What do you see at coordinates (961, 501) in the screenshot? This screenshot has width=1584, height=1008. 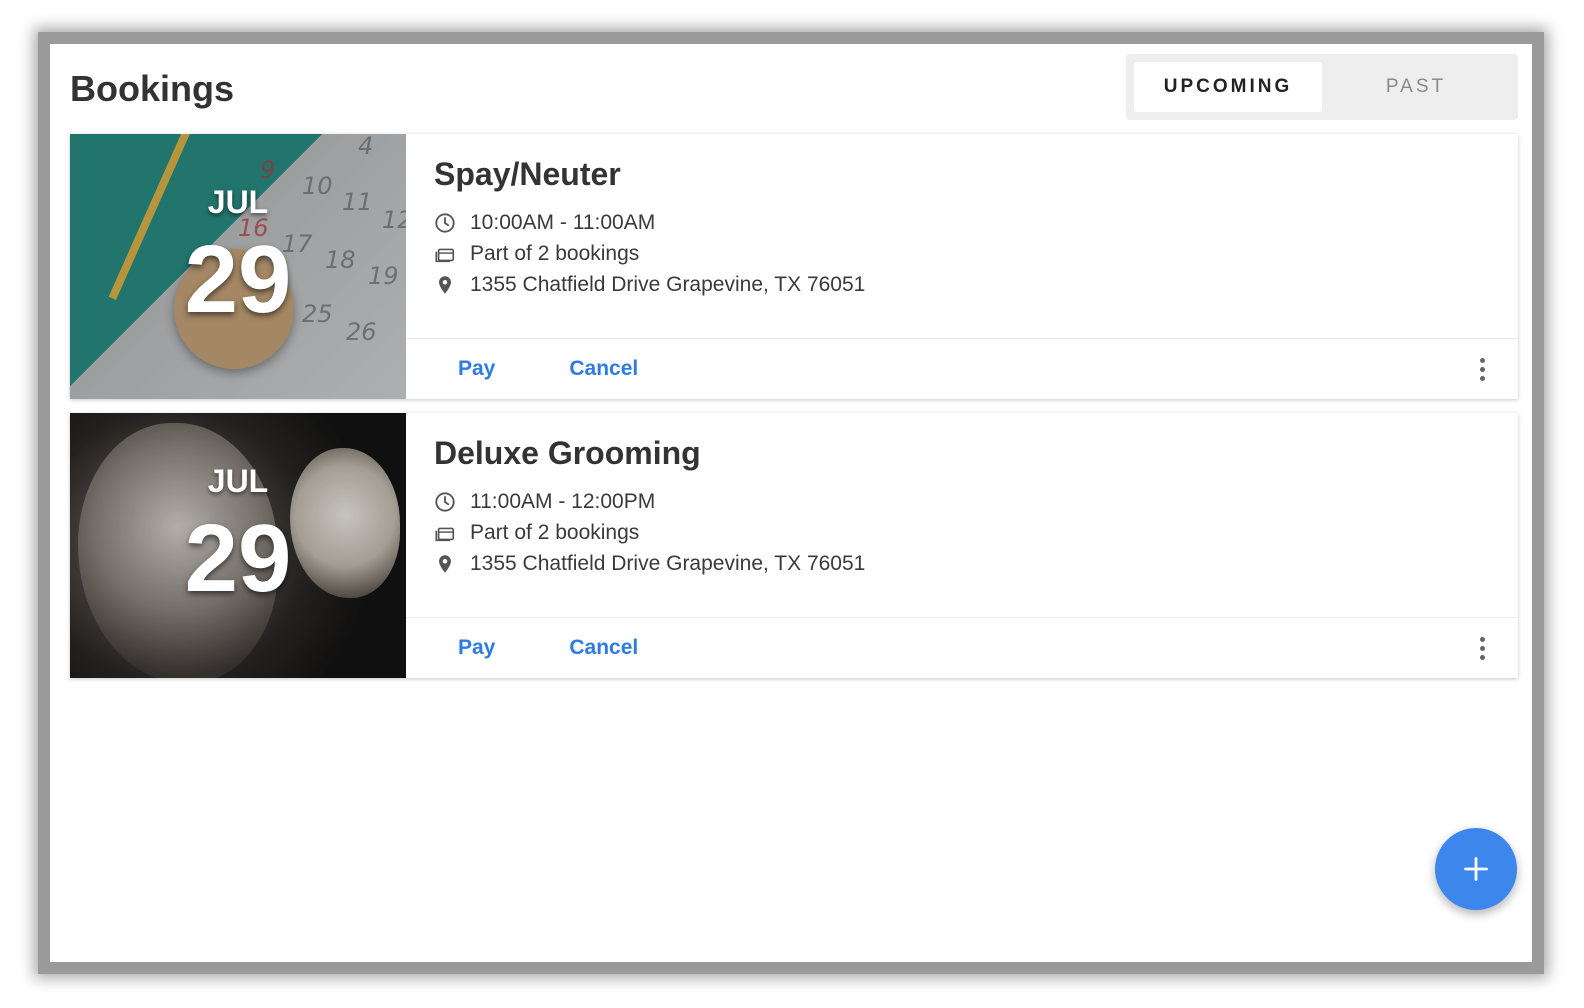 I see `booking-time-row: 11:00AM - 12:00PM` at bounding box center [961, 501].